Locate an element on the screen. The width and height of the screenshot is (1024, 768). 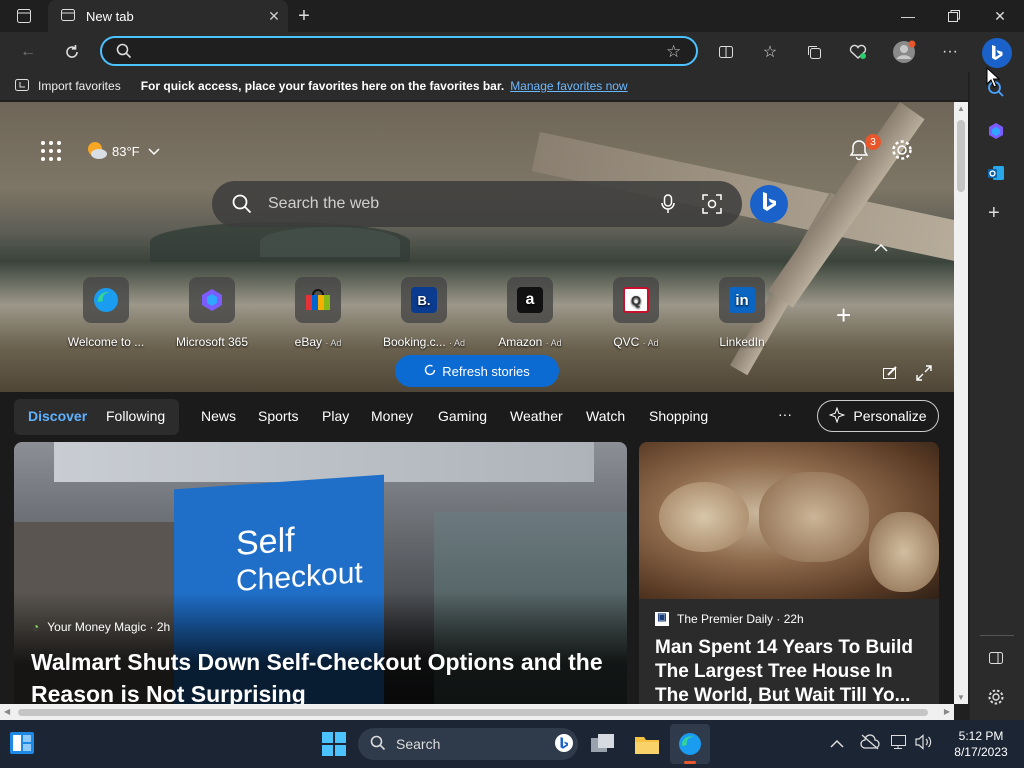
collections-icon is located at coordinates (814, 52).